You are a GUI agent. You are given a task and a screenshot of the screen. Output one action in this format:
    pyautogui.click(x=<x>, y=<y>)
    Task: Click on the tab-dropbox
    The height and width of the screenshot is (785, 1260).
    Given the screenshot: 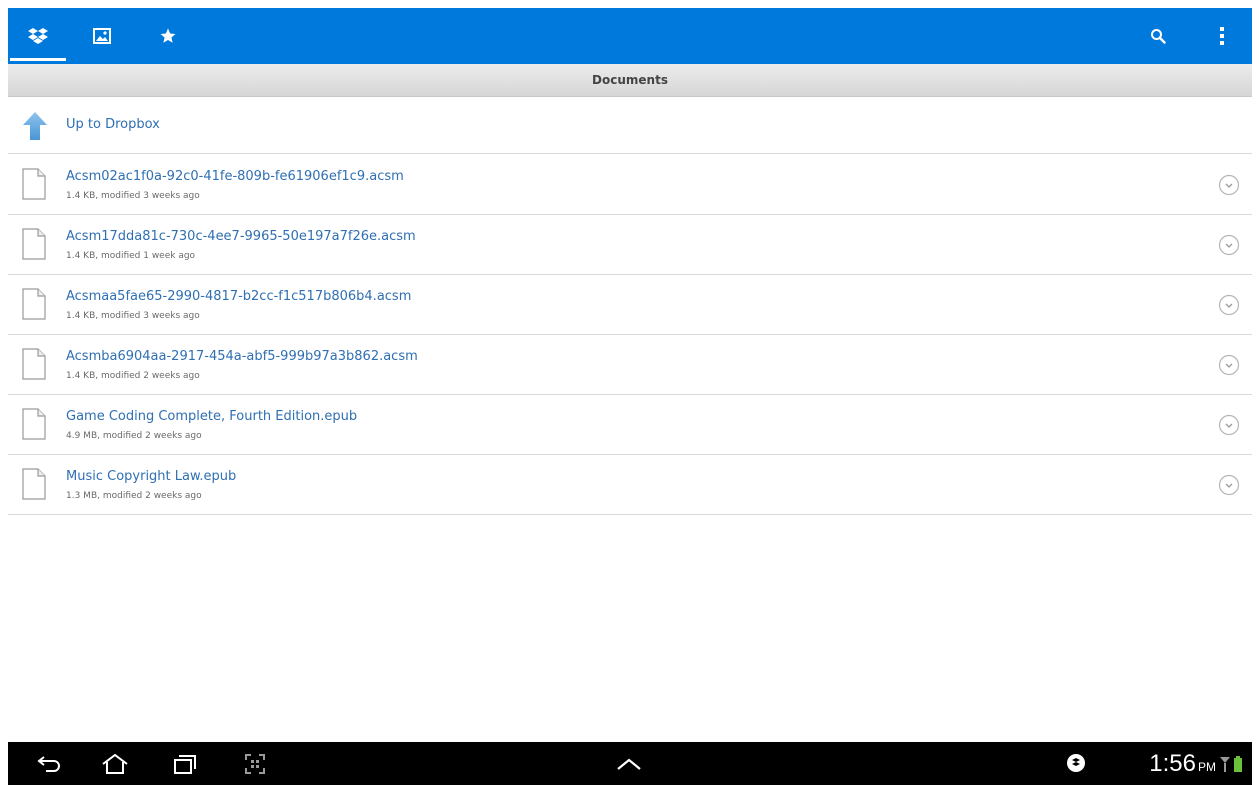 What is the action you would take?
    pyautogui.click(x=38, y=36)
    